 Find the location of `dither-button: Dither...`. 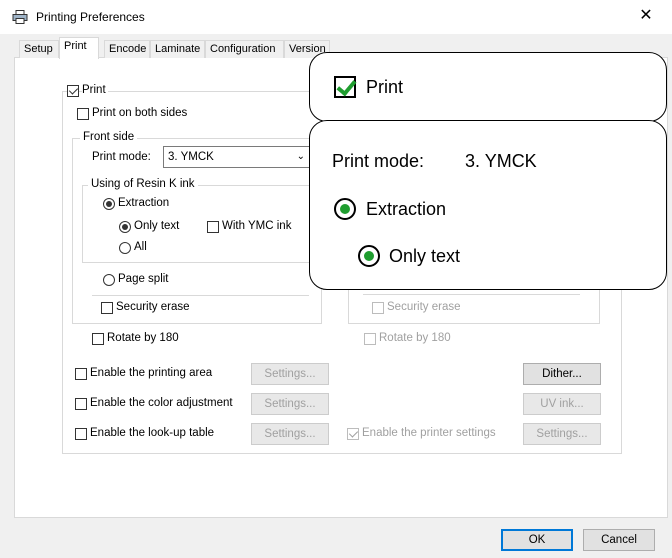

dither-button: Dither... is located at coordinates (562, 374).